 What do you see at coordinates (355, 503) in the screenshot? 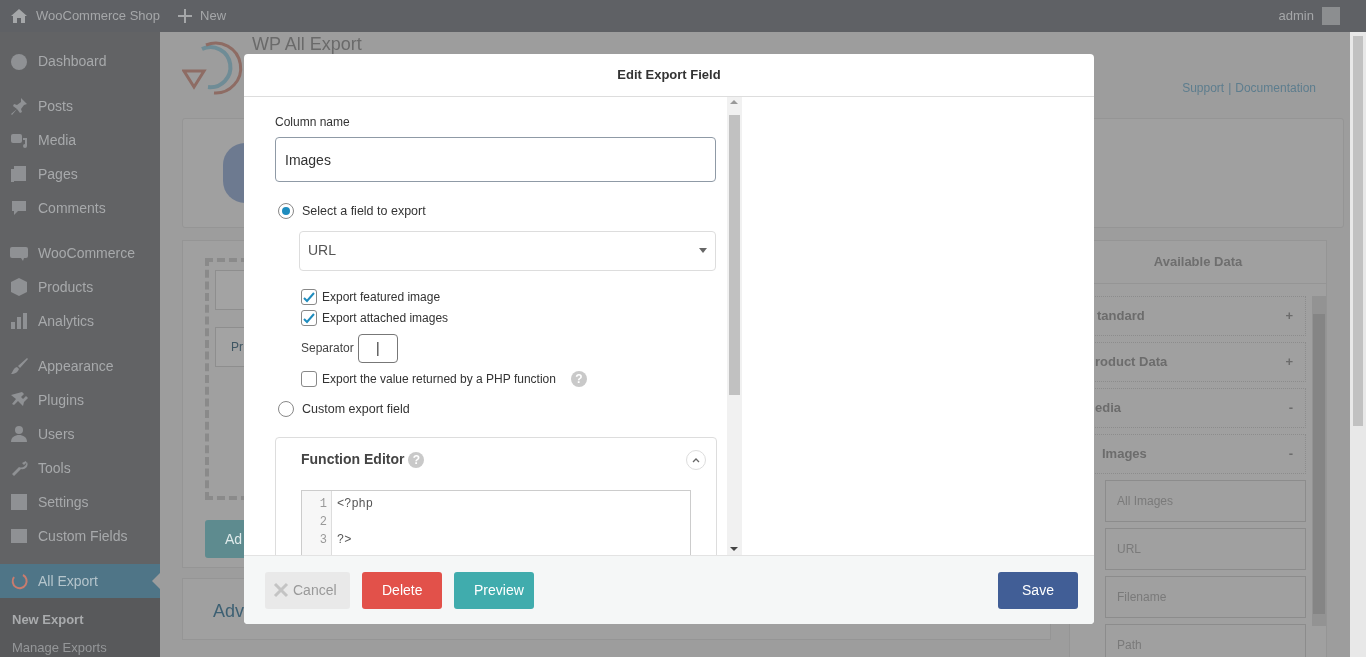
I see `code-line: <?php` at bounding box center [355, 503].